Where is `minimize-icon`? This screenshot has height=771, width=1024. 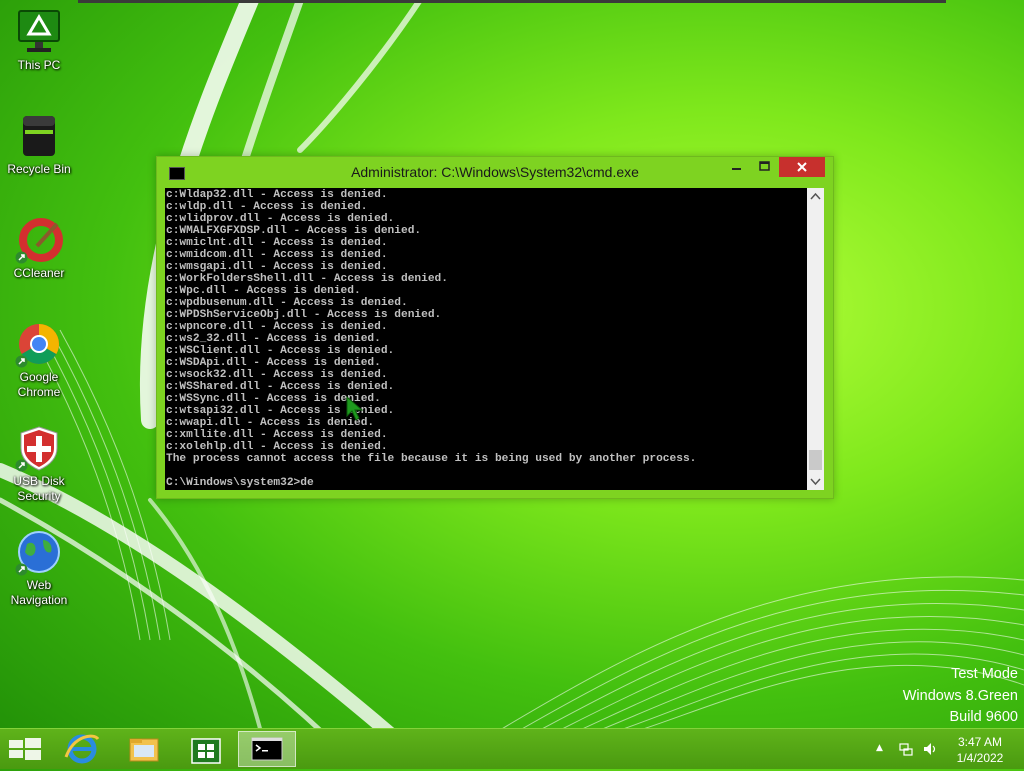
minimize-icon is located at coordinates (736, 169).